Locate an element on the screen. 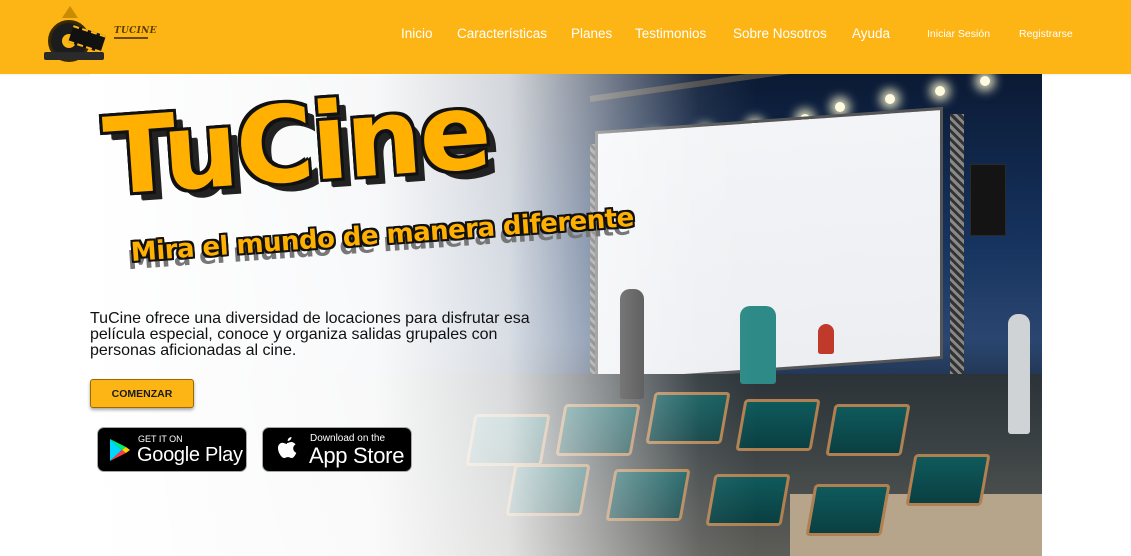 This screenshot has height=556, width=1131. app-store-button: Download on the App Store is located at coordinates (337, 449).